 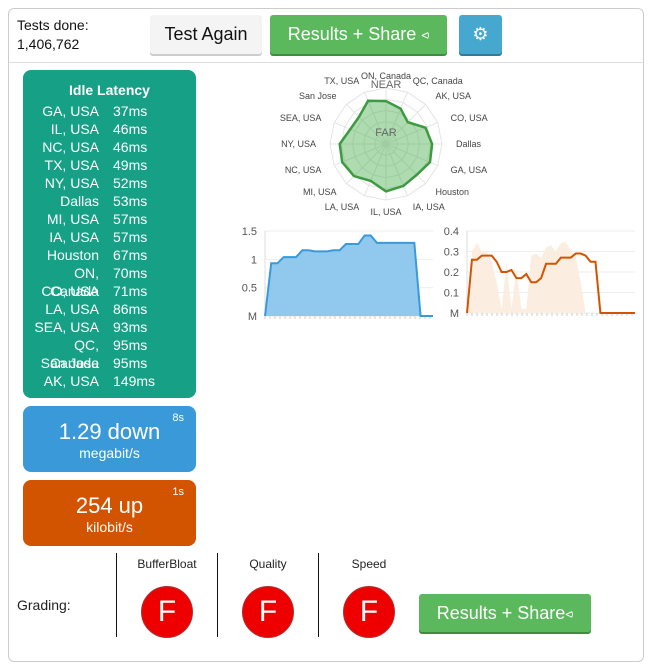 I want to click on download-unit: megabit/s, so click(x=109, y=453).